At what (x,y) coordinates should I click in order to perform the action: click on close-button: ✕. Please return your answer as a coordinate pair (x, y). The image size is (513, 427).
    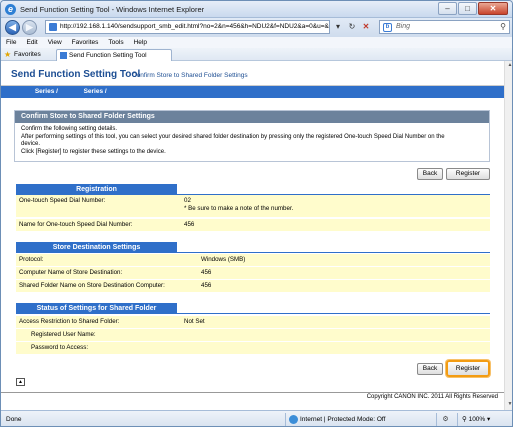
    Looking at the image, I should click on (493, 8).